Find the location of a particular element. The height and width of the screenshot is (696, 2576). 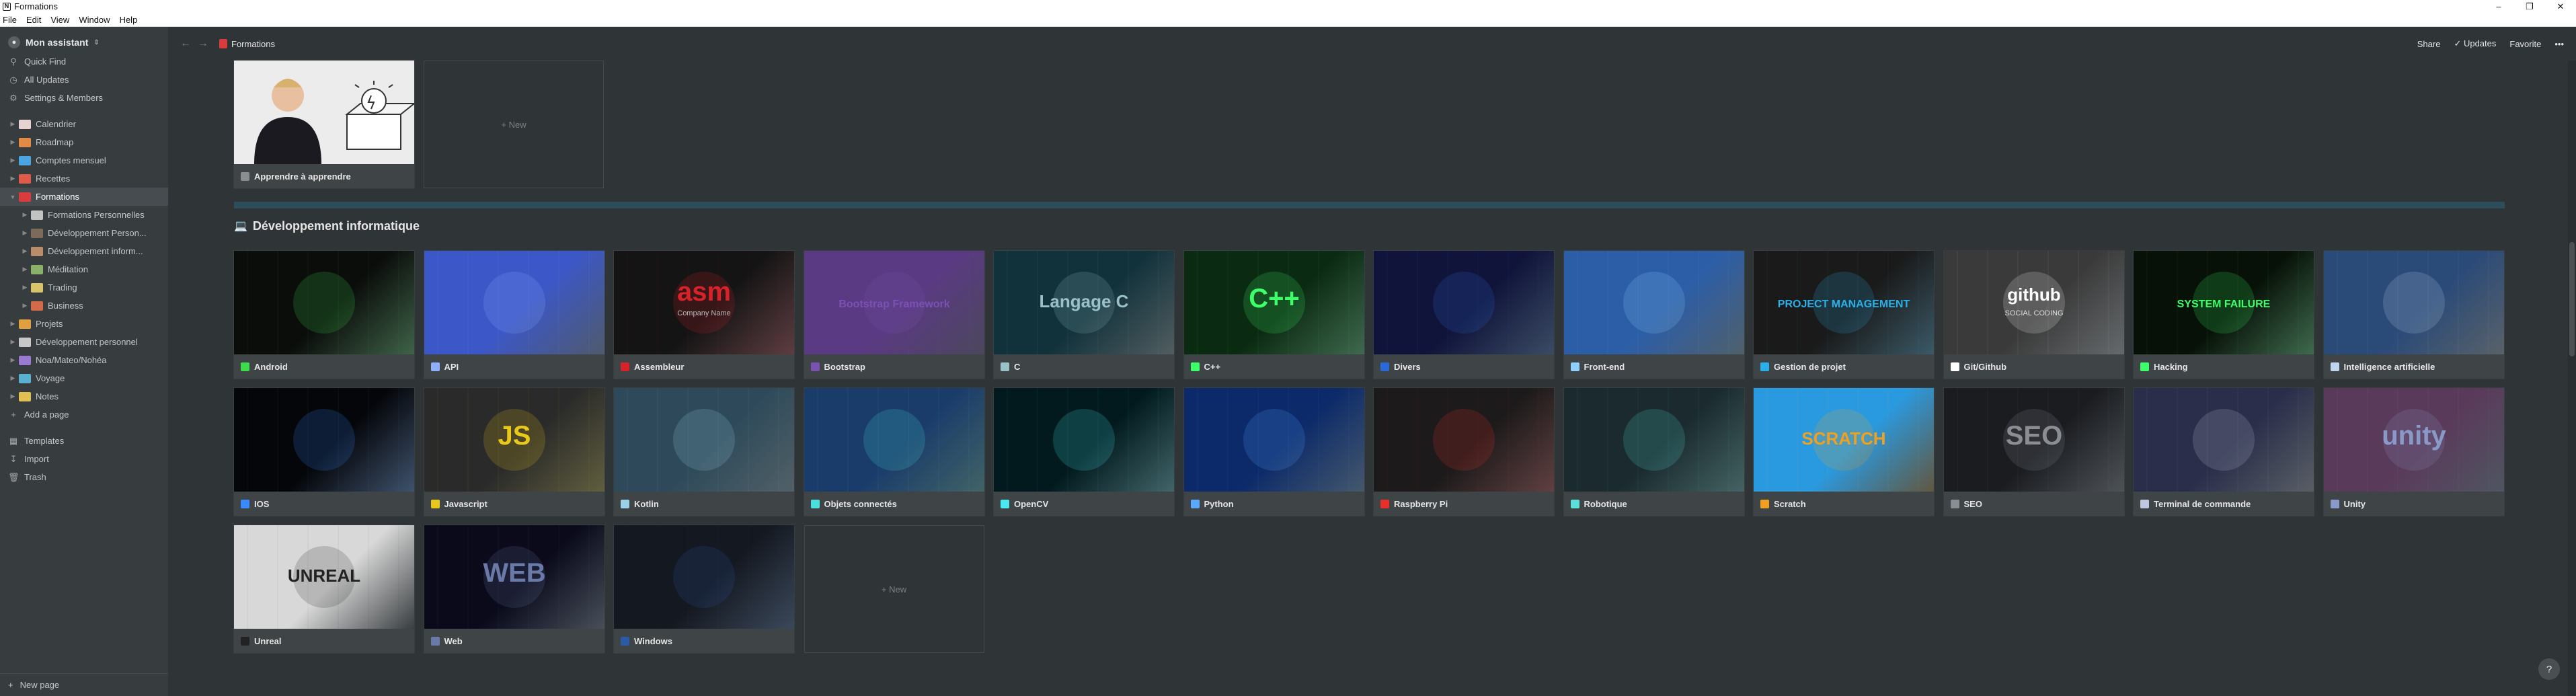

gallery-card-unreal: UNREAL Unreal is located at coordinates (324, 589).